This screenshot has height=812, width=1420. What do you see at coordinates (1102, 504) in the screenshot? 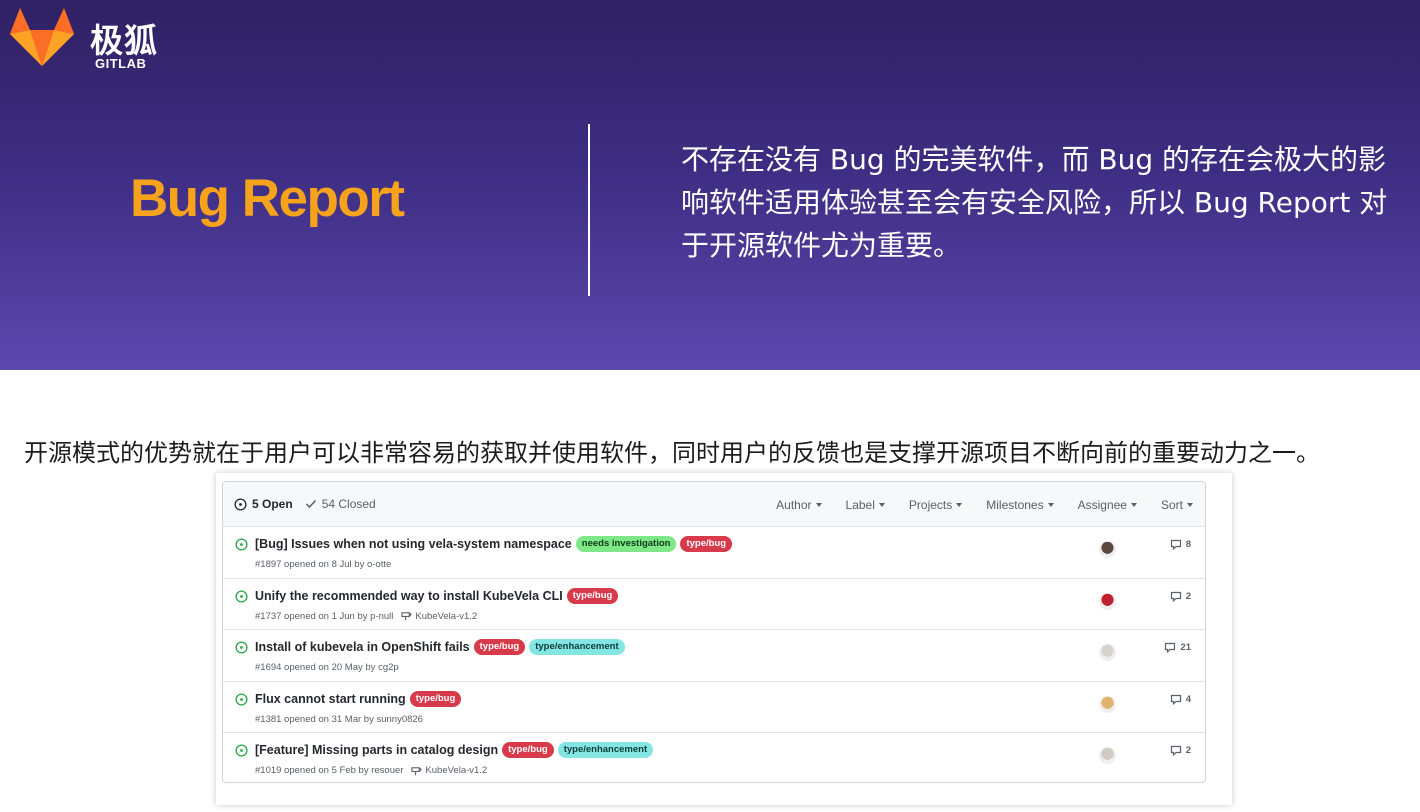
I see `filter-label: Assignee` at bounding box center [1102, 504].